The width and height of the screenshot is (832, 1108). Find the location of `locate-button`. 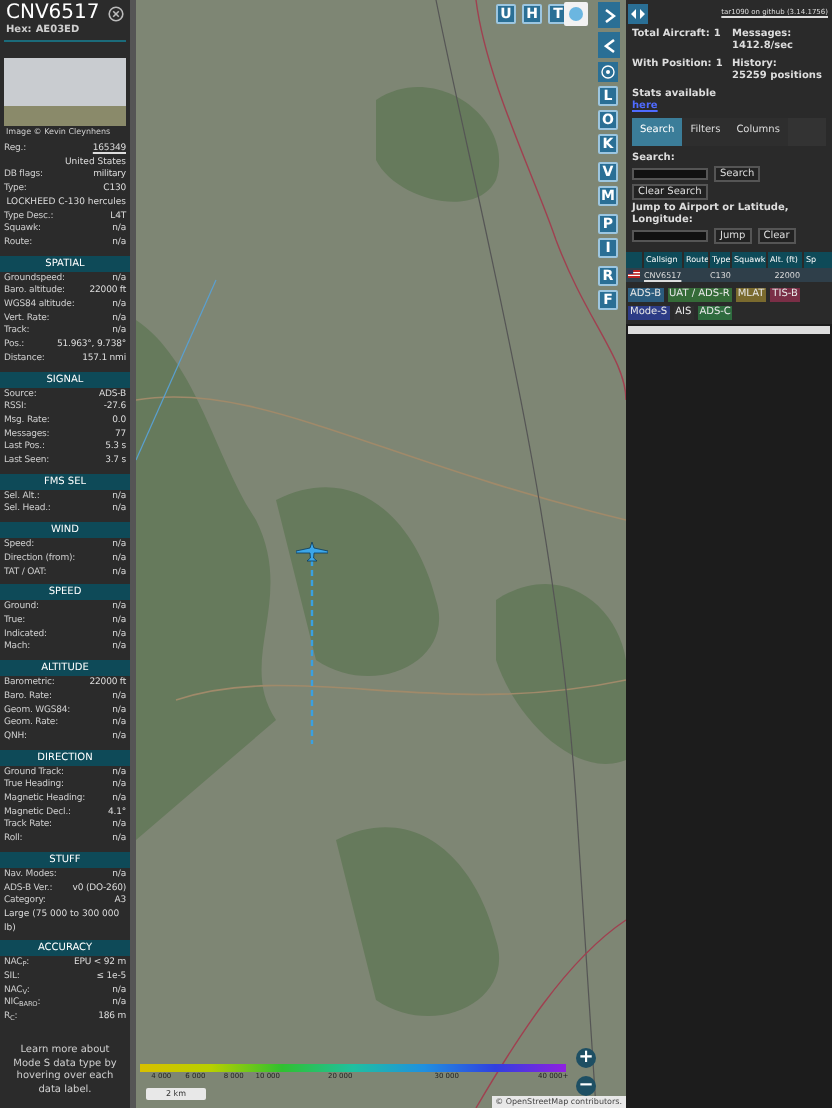

locate-button is located at coordinates (608, 72).